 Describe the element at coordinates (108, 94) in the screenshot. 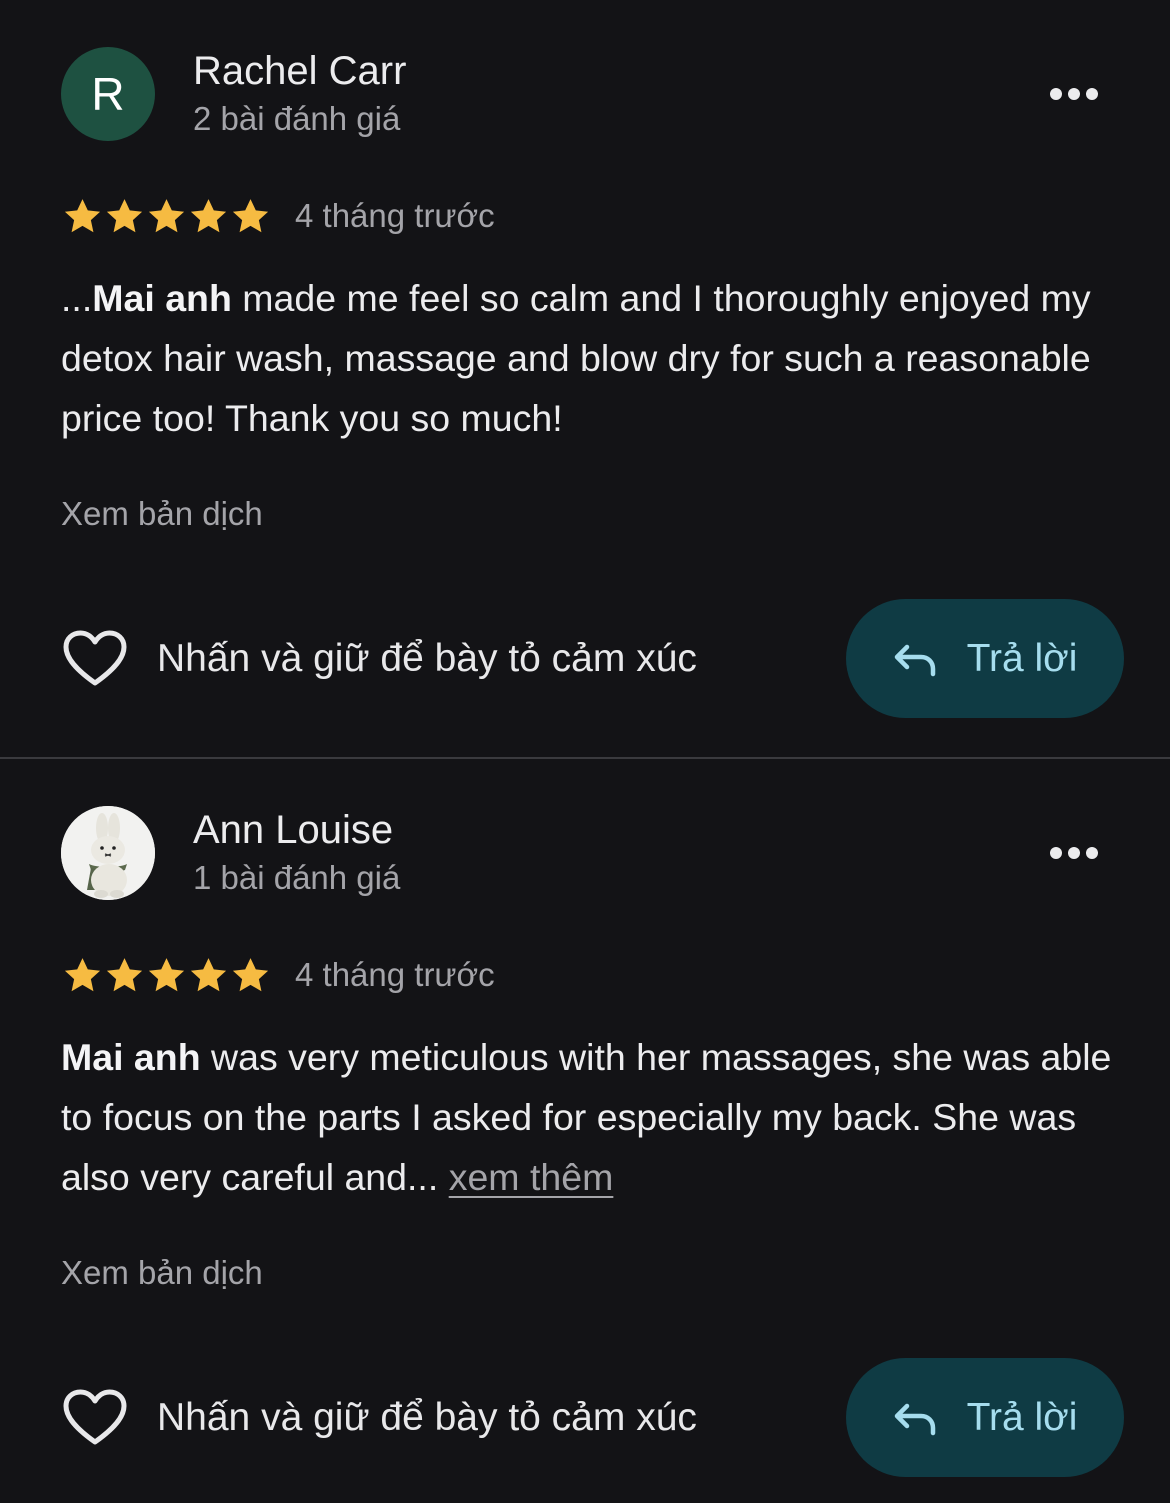

I see `avatar: R` at that location.